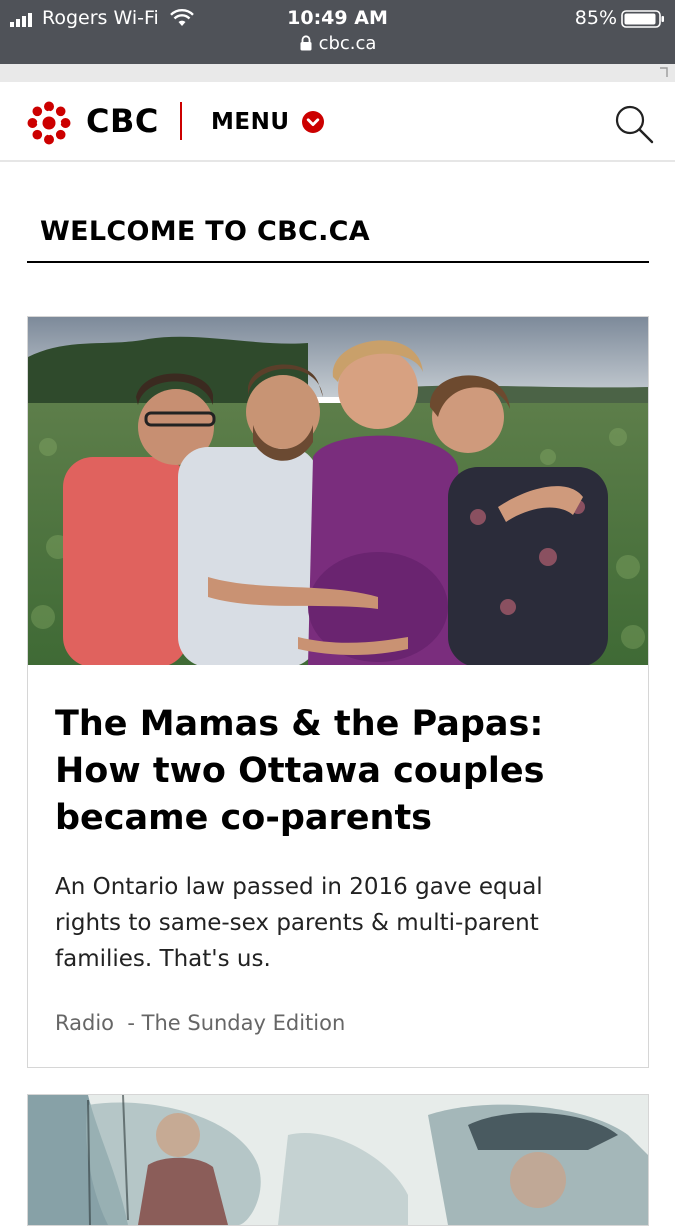 The width and height of the screenshot is (675, 1226). Describe the element at coordinates (347, 43) in the screenshot. I see `url-text: cbc.ca` at that location.